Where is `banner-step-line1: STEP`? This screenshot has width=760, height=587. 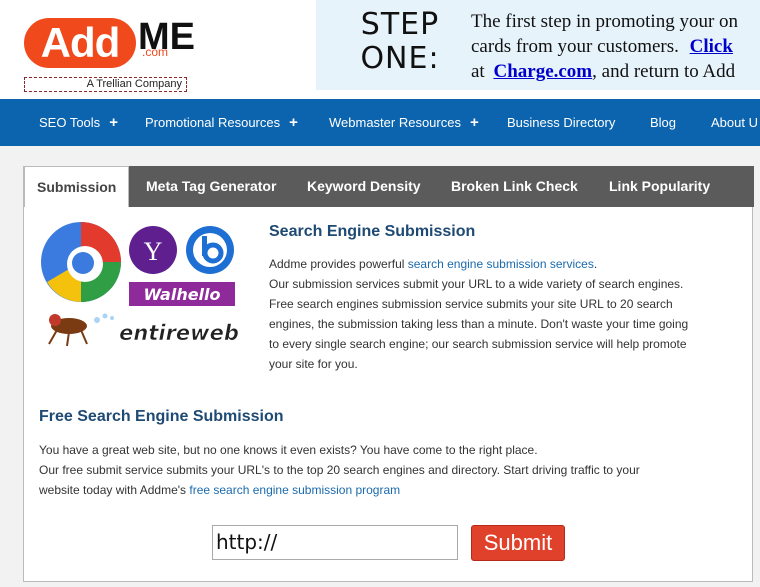 banner-step-line1: STEP is located at coordinates (400, 24).